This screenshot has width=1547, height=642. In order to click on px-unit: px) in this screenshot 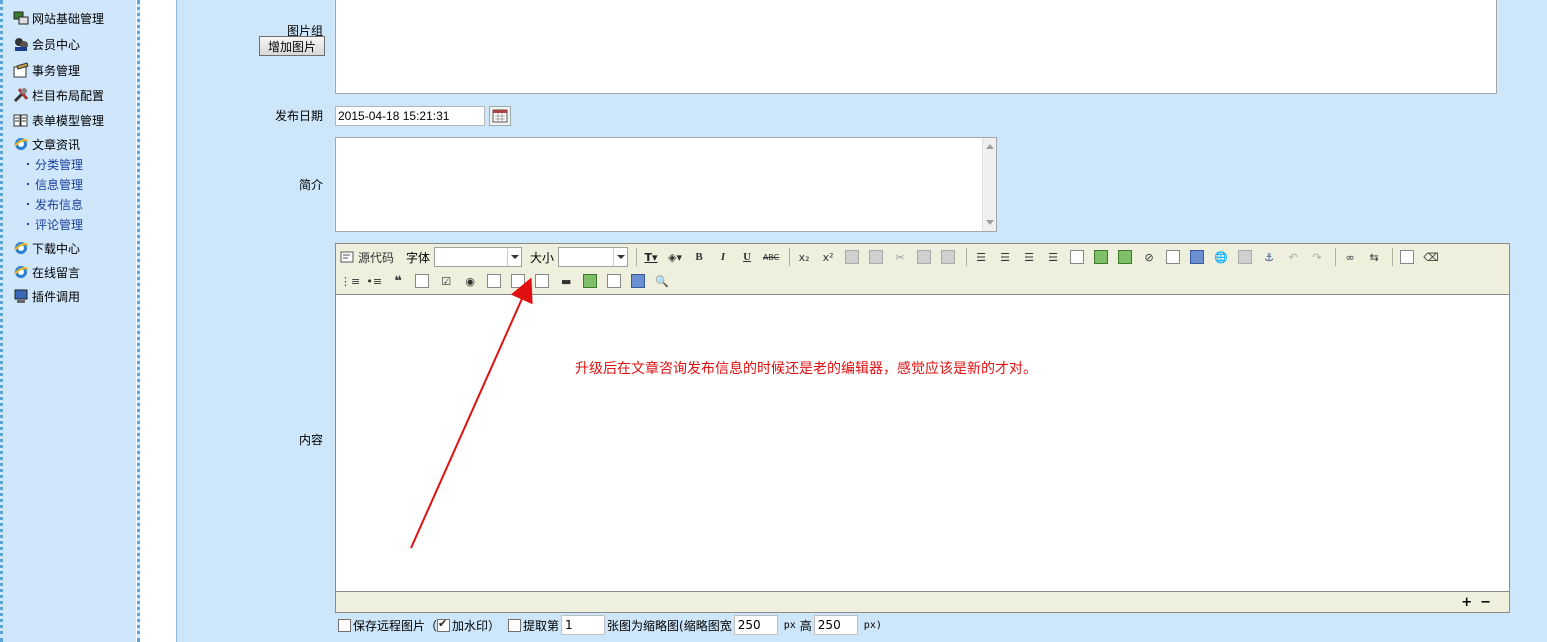, I will do `click(872, 625)`.